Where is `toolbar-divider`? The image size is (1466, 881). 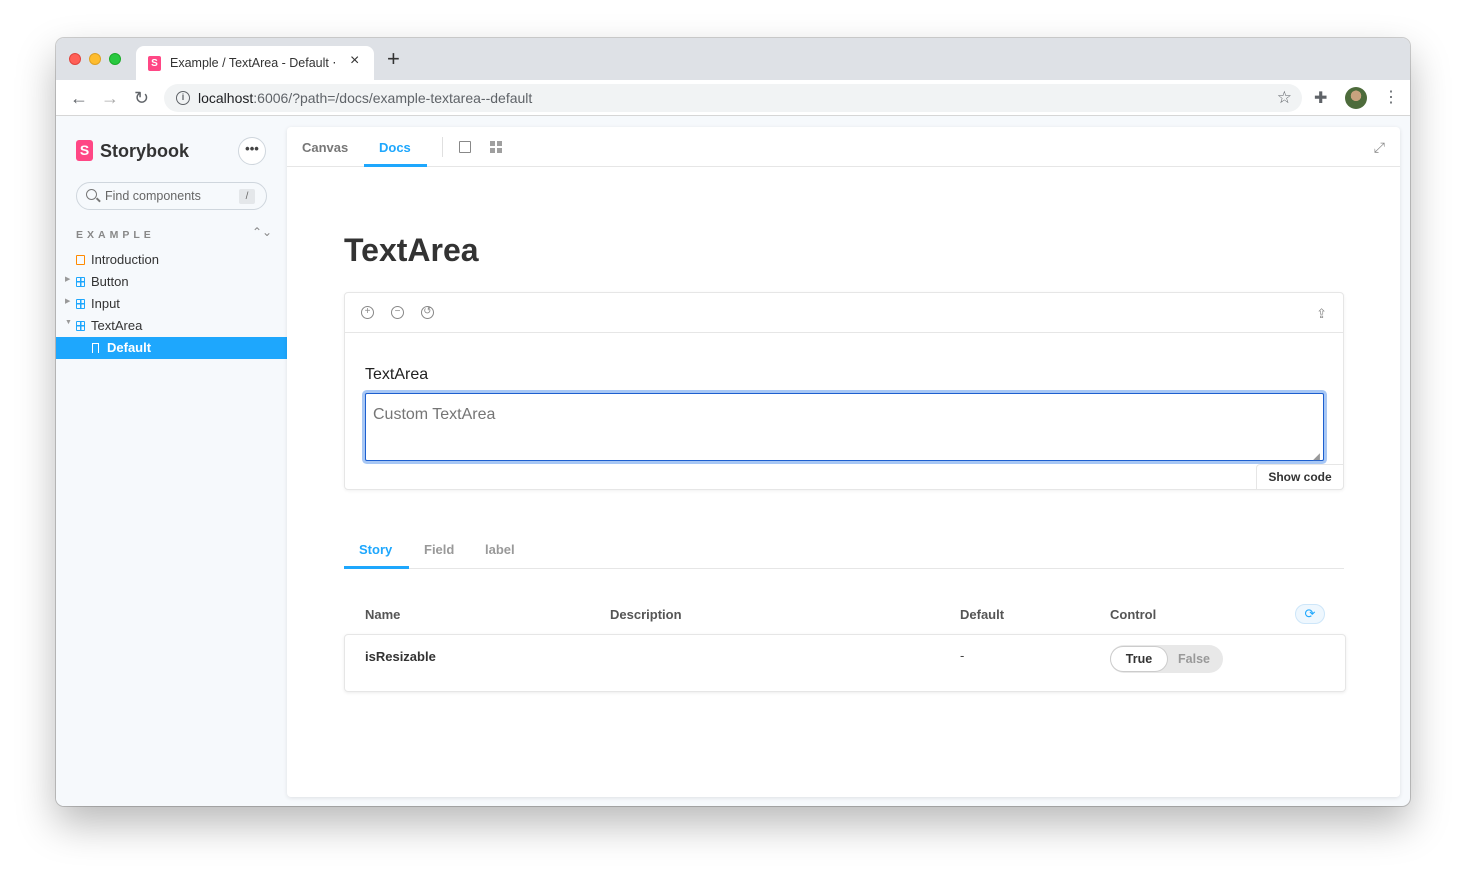 toolbar-divider is located at coordinates (442, 147).